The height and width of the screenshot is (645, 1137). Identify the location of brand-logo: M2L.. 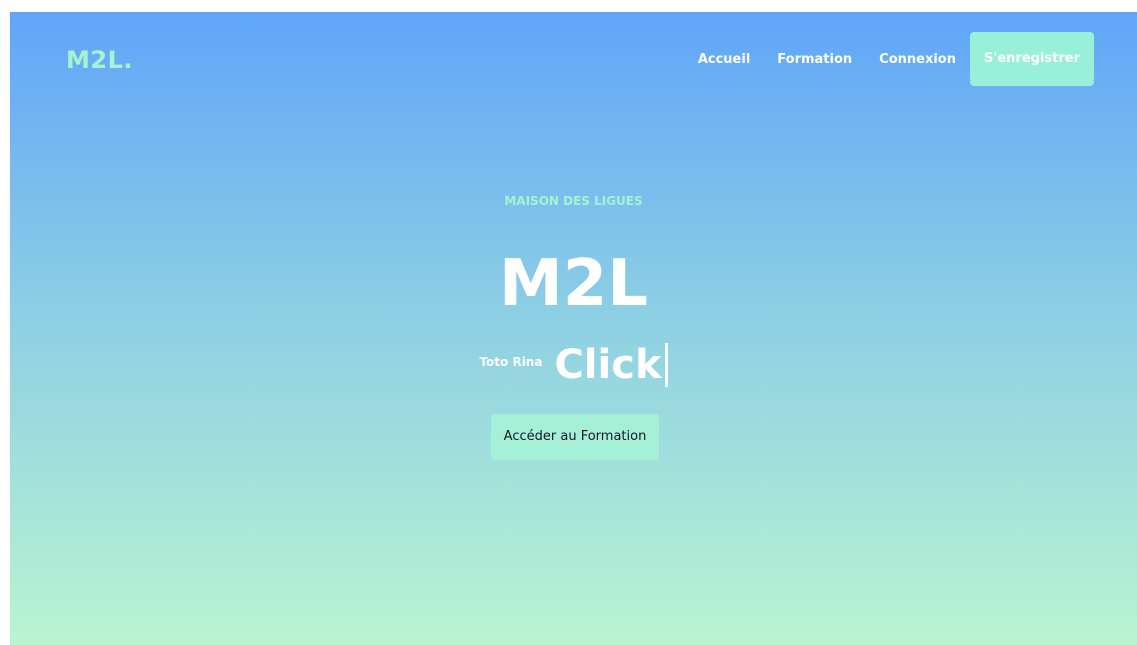
(99, 60).